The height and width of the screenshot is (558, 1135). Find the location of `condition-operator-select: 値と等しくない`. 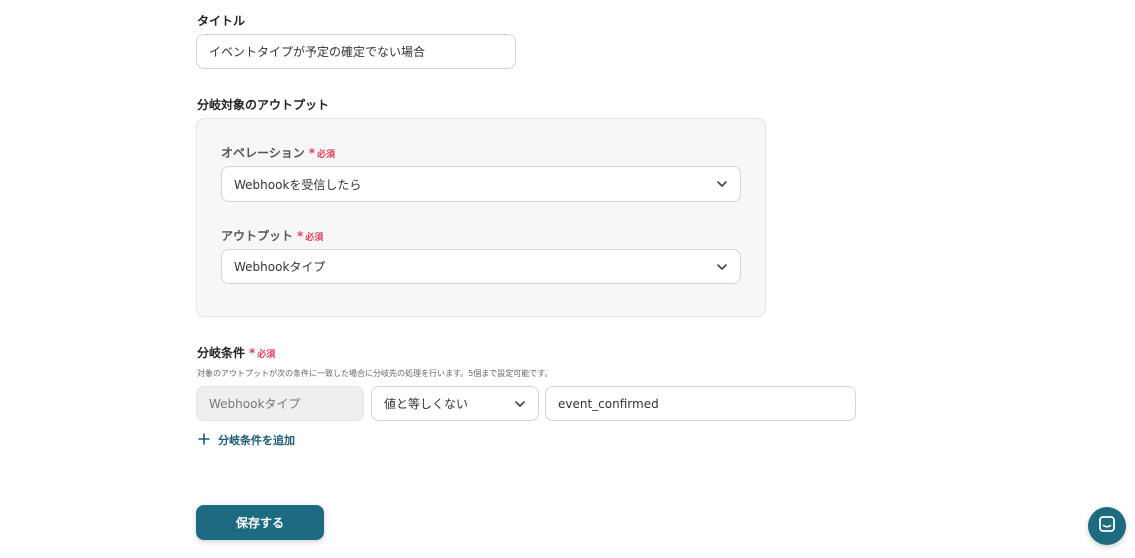

condition-operator-select: 値と等しくない is located at coordinates (455, 403).